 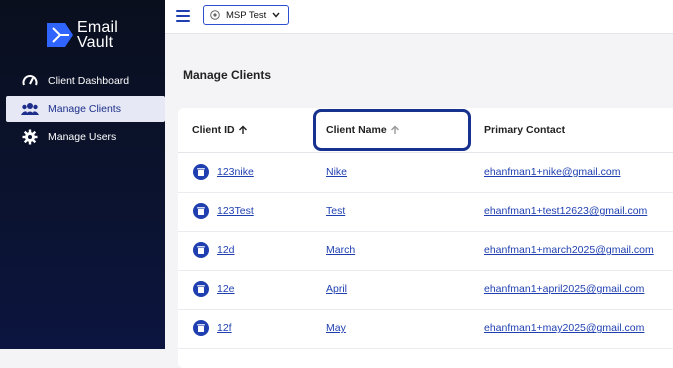 I want to click on sidebar-item-client-dashboard: Client Dashboard, so click(x=85, y=81).